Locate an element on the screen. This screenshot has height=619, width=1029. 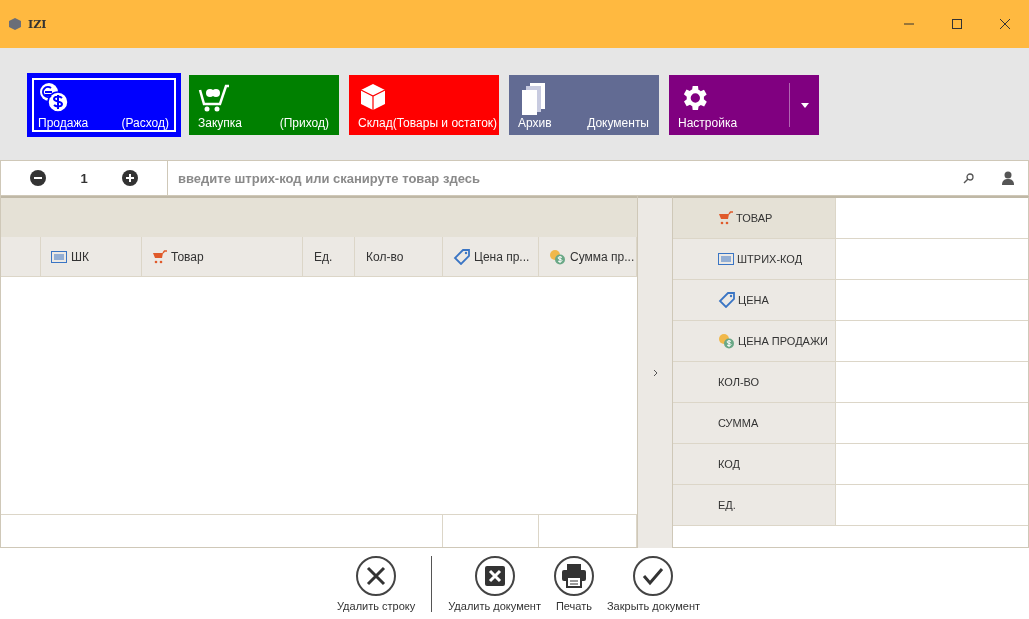
tile-label: Продажа is located at coordinates (63, 123).